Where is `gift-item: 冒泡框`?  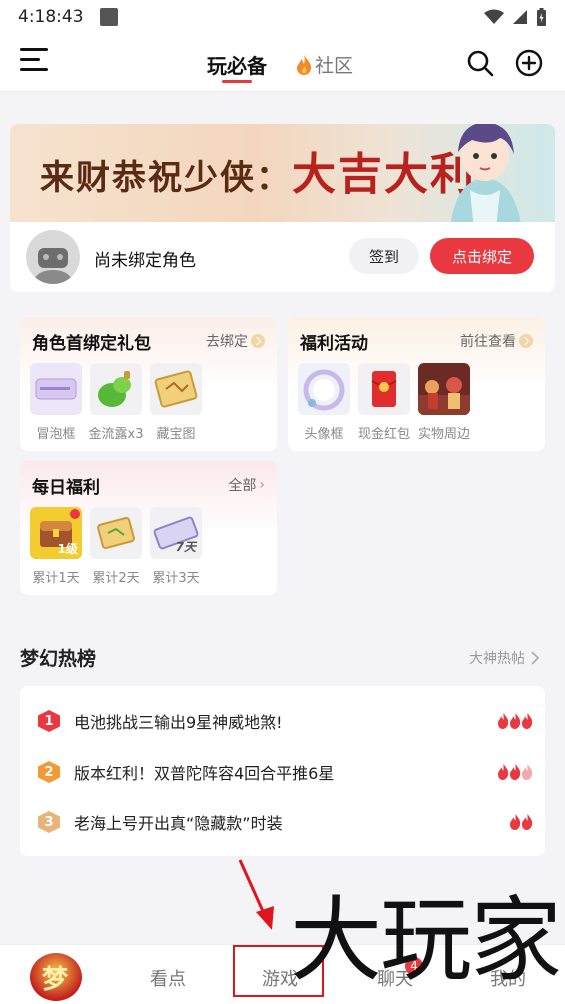
gift-item: 冒泡框 is located at coordinates (56, 402).